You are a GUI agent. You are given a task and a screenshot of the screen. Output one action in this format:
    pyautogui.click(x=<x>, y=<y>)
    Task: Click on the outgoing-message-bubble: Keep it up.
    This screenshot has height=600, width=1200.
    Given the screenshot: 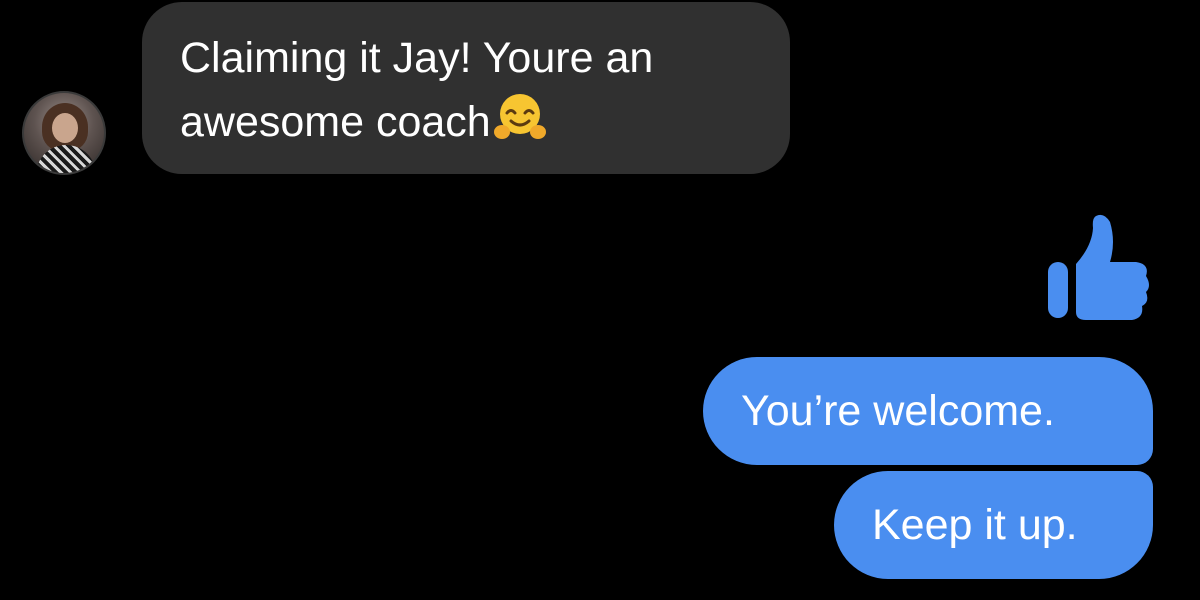 What is the action you would take?
    pyautogui.click(x=993, y=525)
    